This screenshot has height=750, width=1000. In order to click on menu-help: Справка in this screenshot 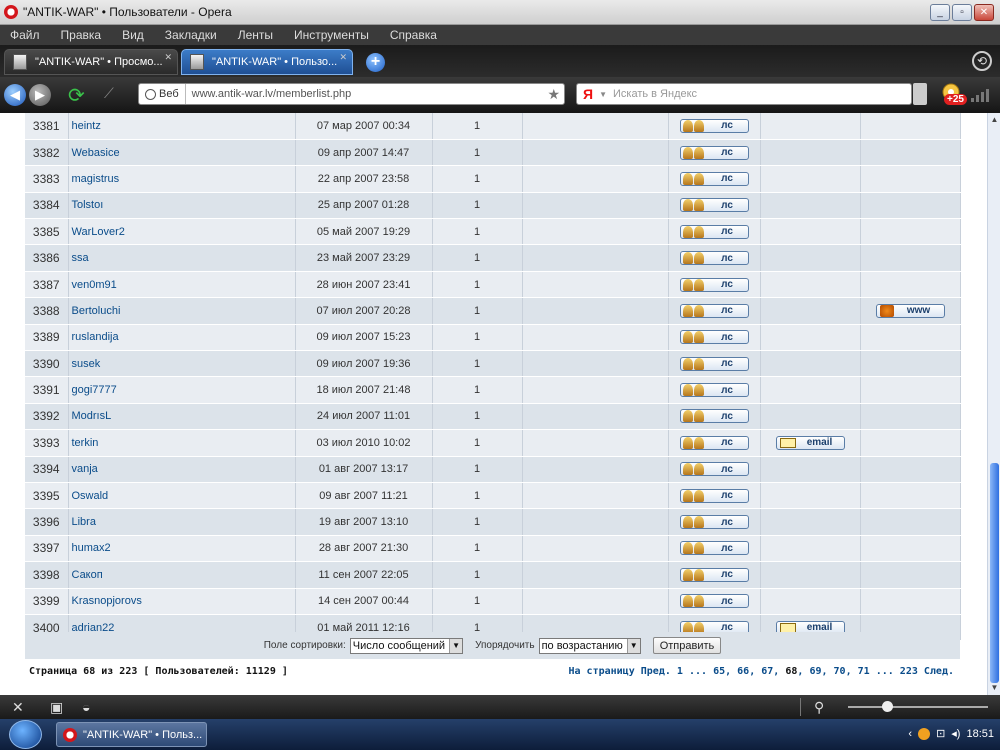, I will do `click(413, 35)`.